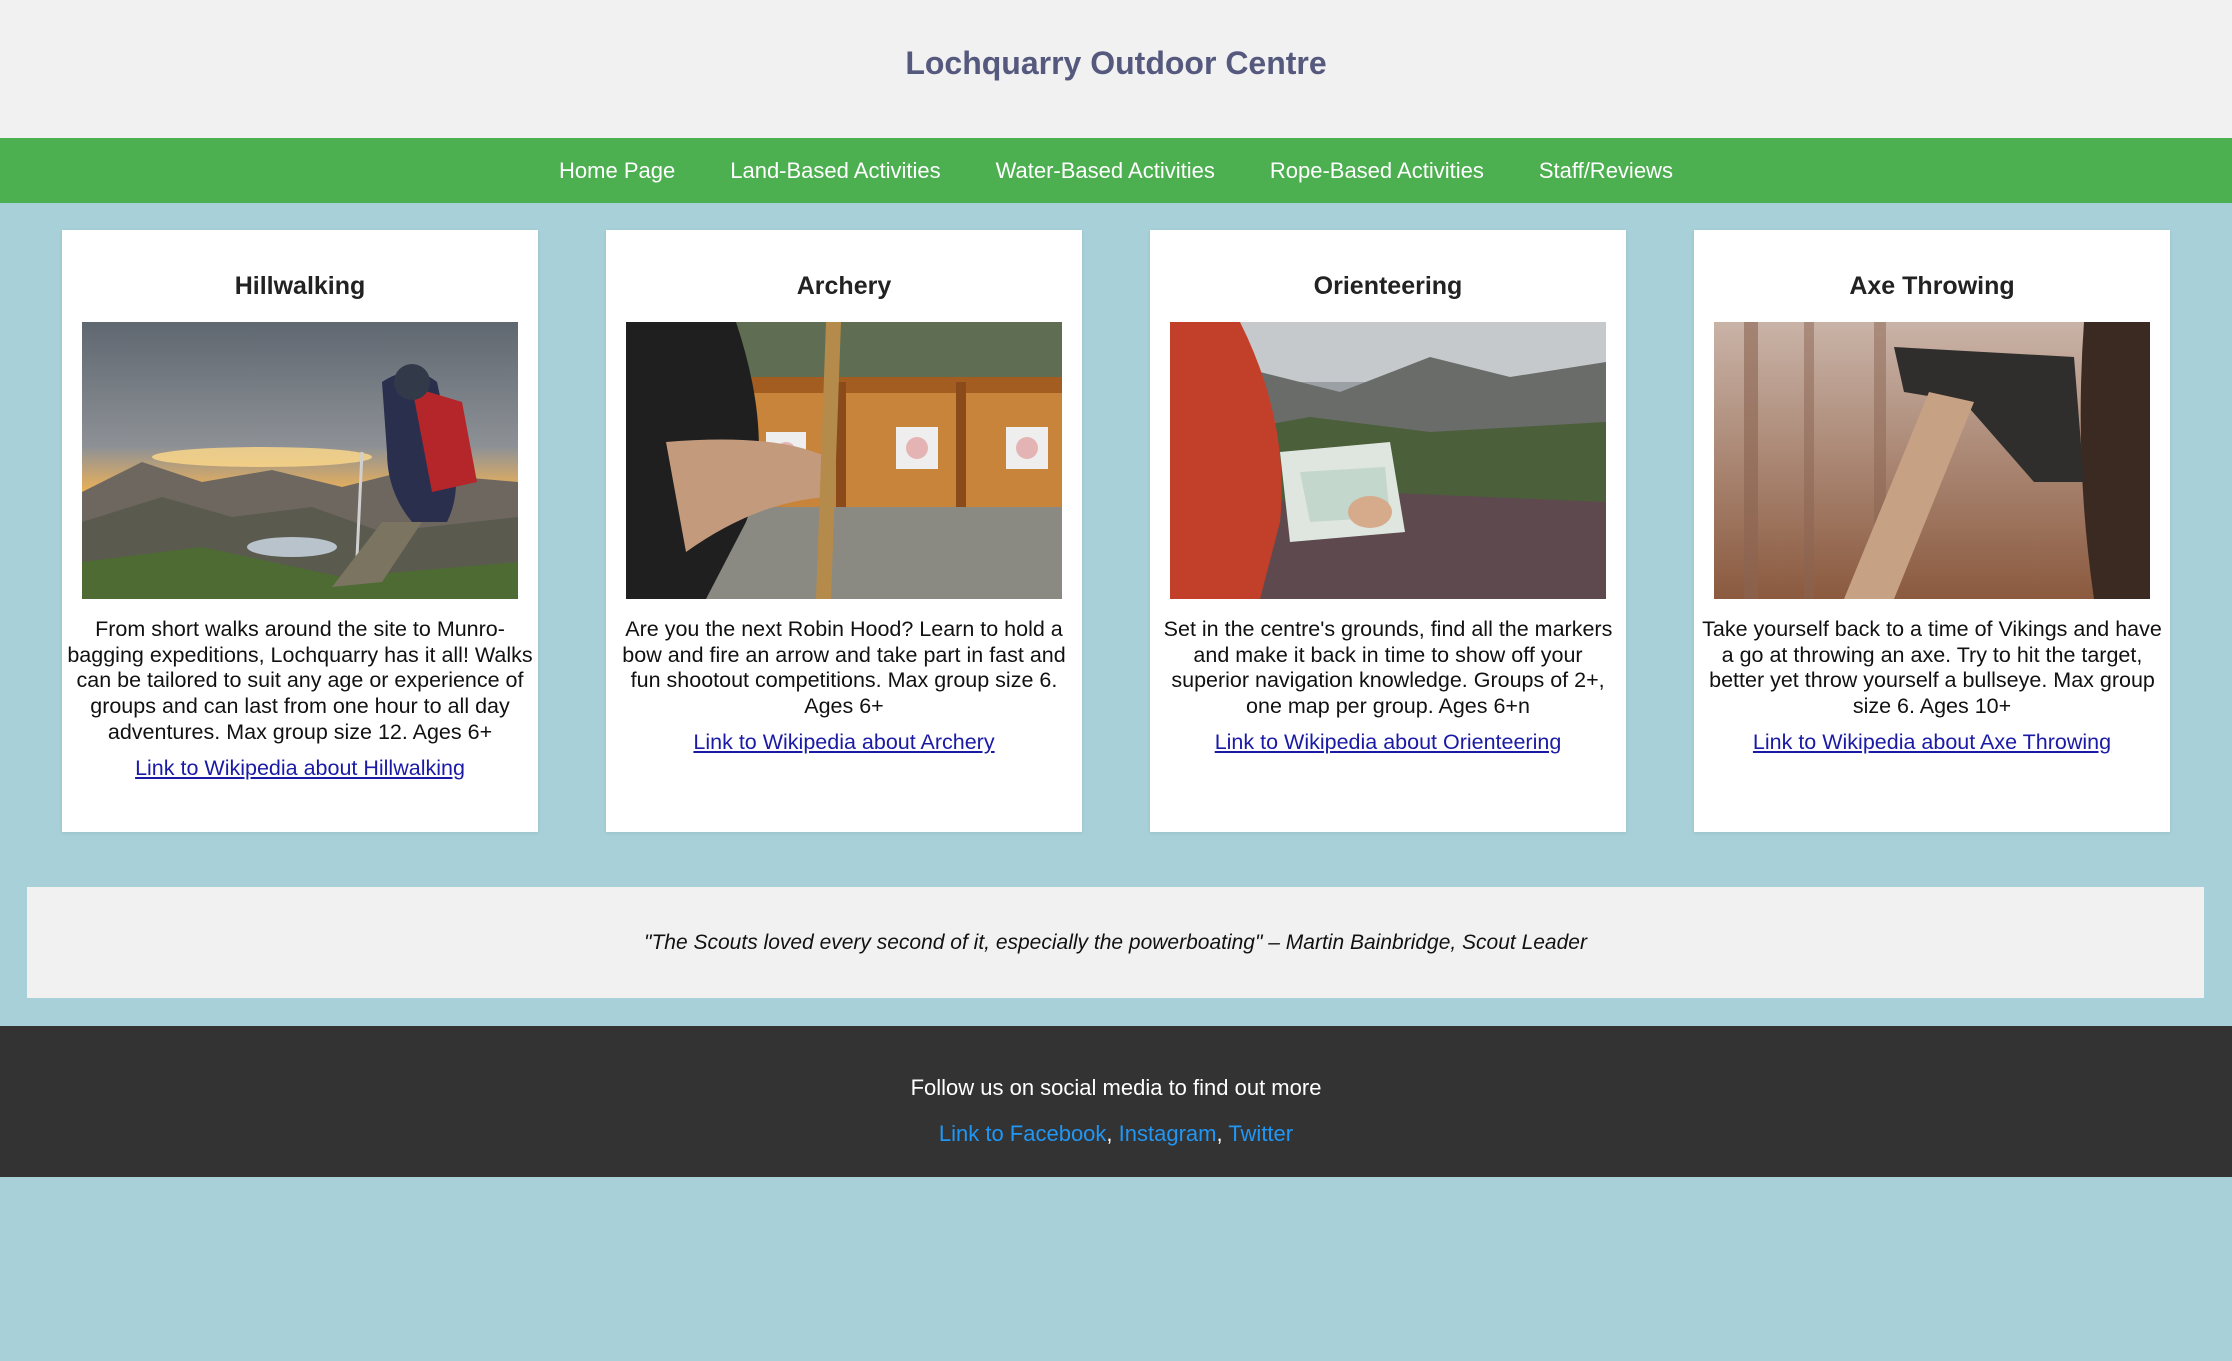  I want to click on card-title: Orienteering, so click(1388, 286).